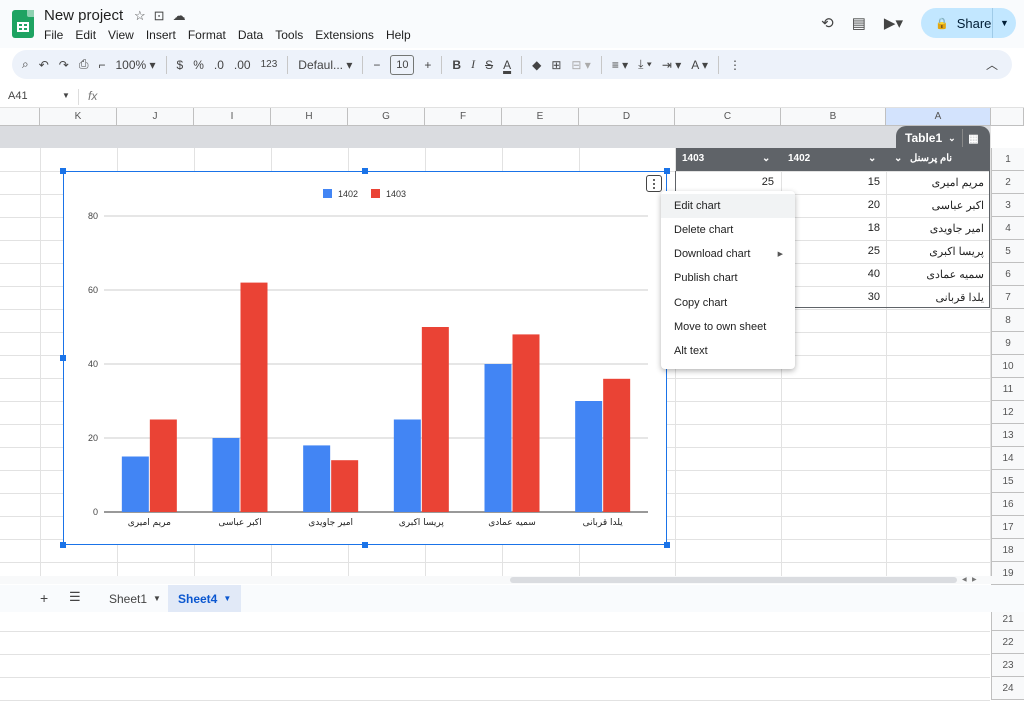  I want to click on table-cell-1402: 40, so click(874, 274).